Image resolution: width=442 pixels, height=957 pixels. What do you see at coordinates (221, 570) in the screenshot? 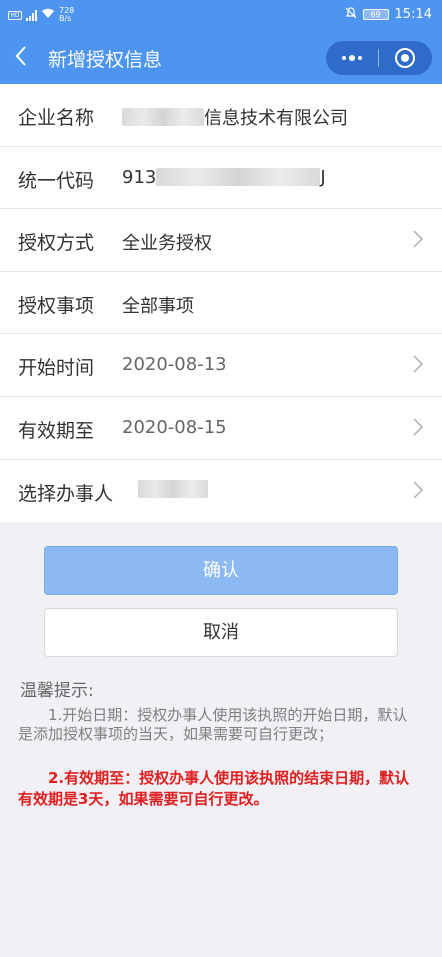
I see `confirm-button: 确认` at bounding box center [221, 570].